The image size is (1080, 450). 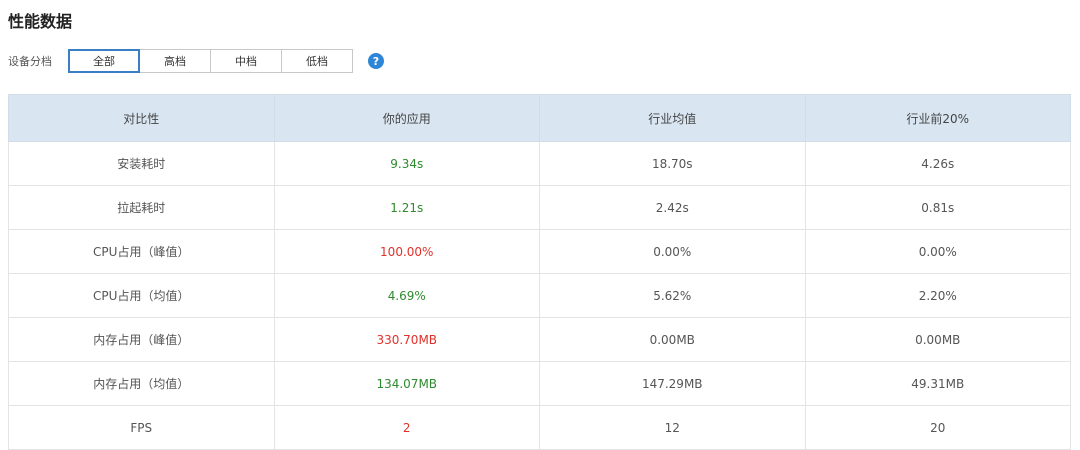 I want to click on metric-name: 安装耗时, so click(x=141, y=163).